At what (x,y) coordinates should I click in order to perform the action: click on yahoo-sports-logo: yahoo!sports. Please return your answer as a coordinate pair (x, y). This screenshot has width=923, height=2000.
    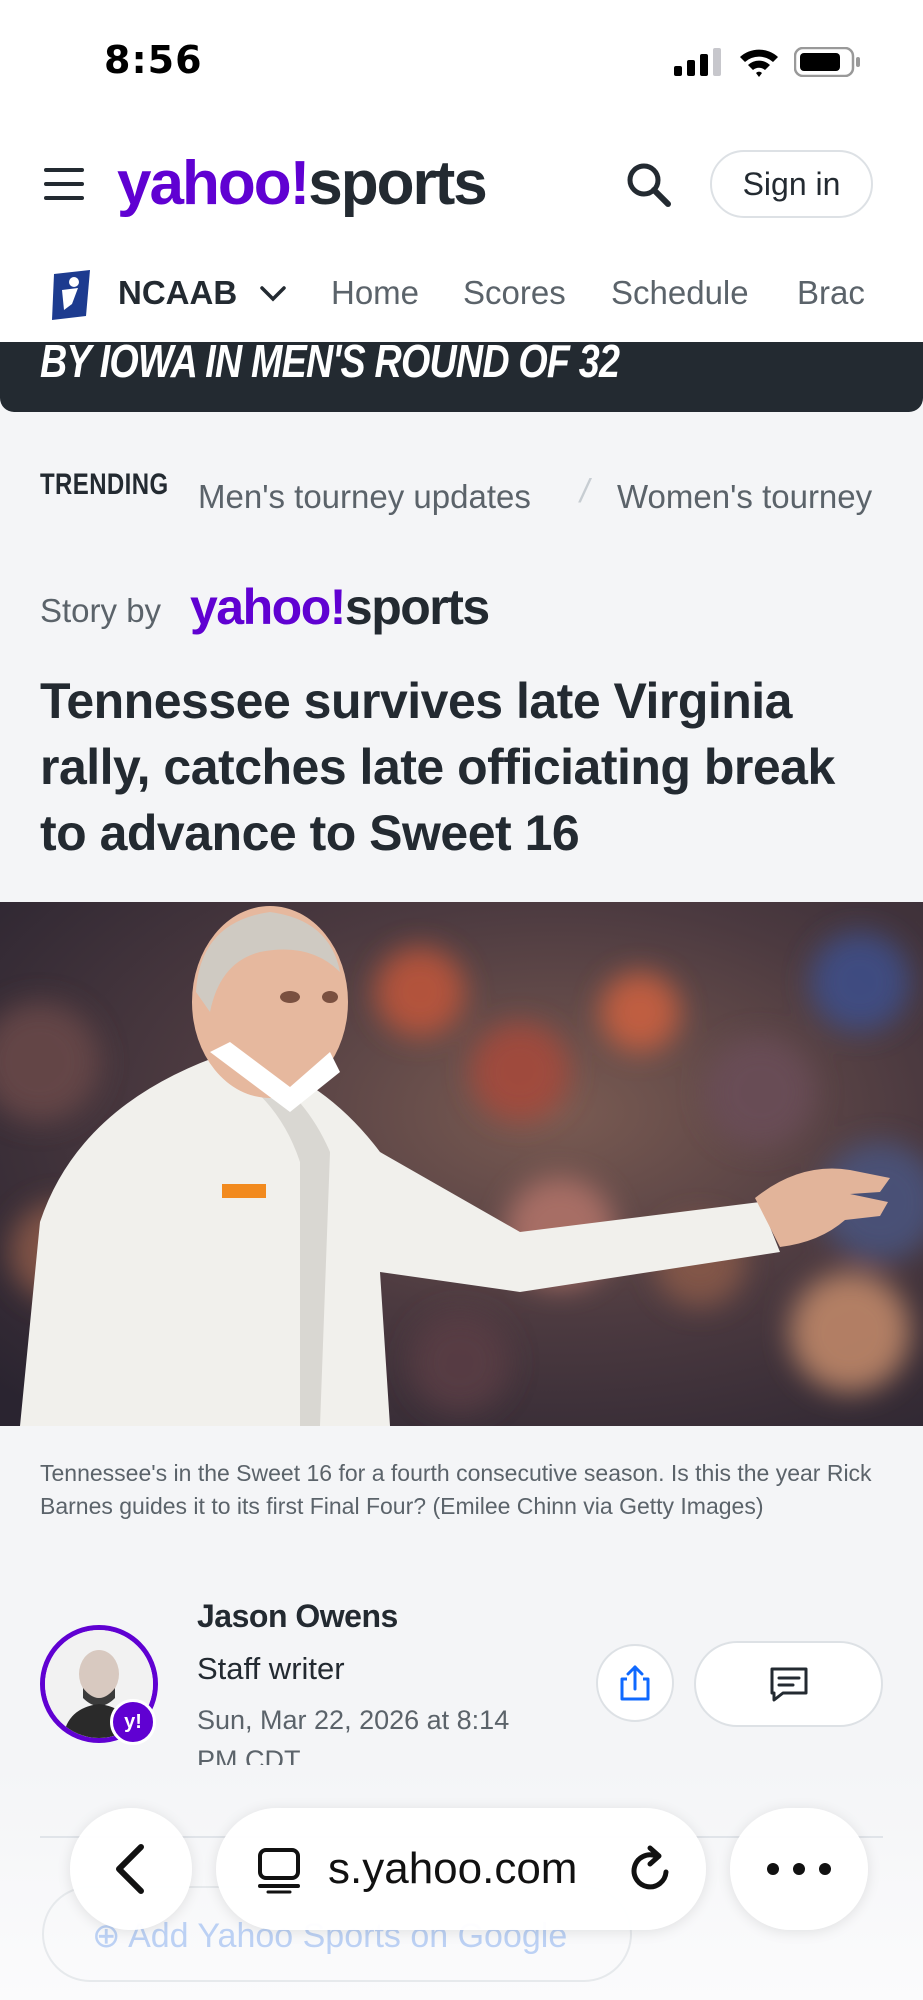
    Looking at the image, I should click on (302, 183).